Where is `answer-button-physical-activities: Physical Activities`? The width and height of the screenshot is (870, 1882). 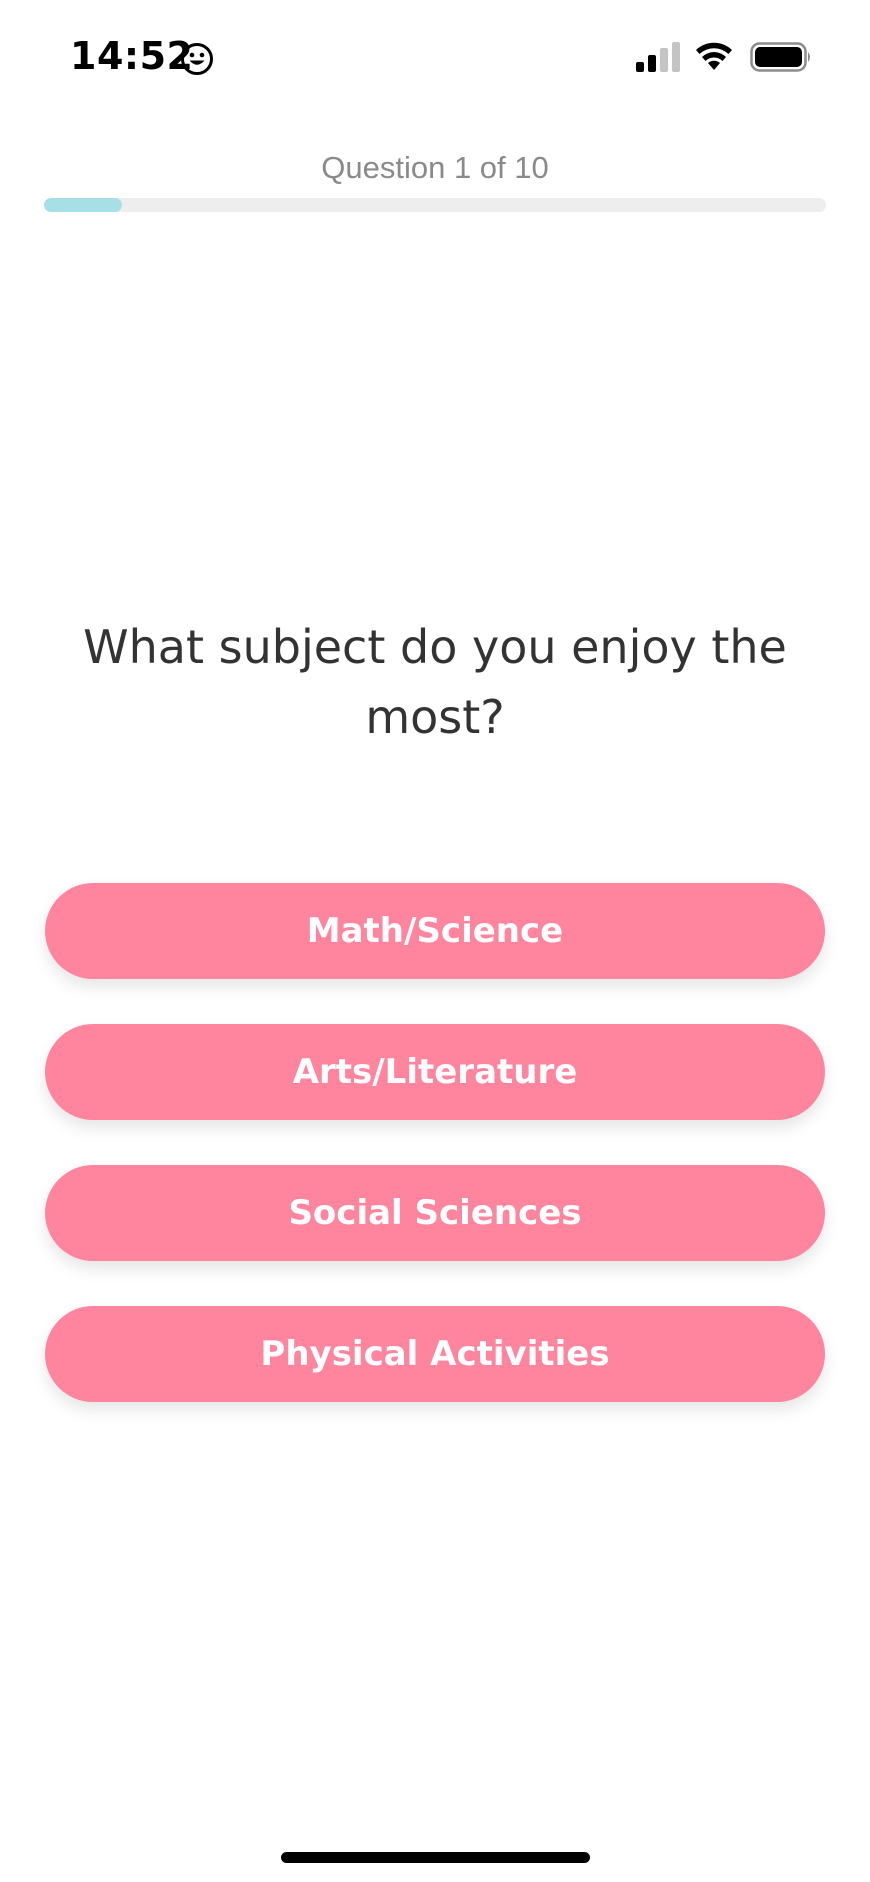 answer-button-physical-activities: Physical Activities is located at coordinates (435, 1354).